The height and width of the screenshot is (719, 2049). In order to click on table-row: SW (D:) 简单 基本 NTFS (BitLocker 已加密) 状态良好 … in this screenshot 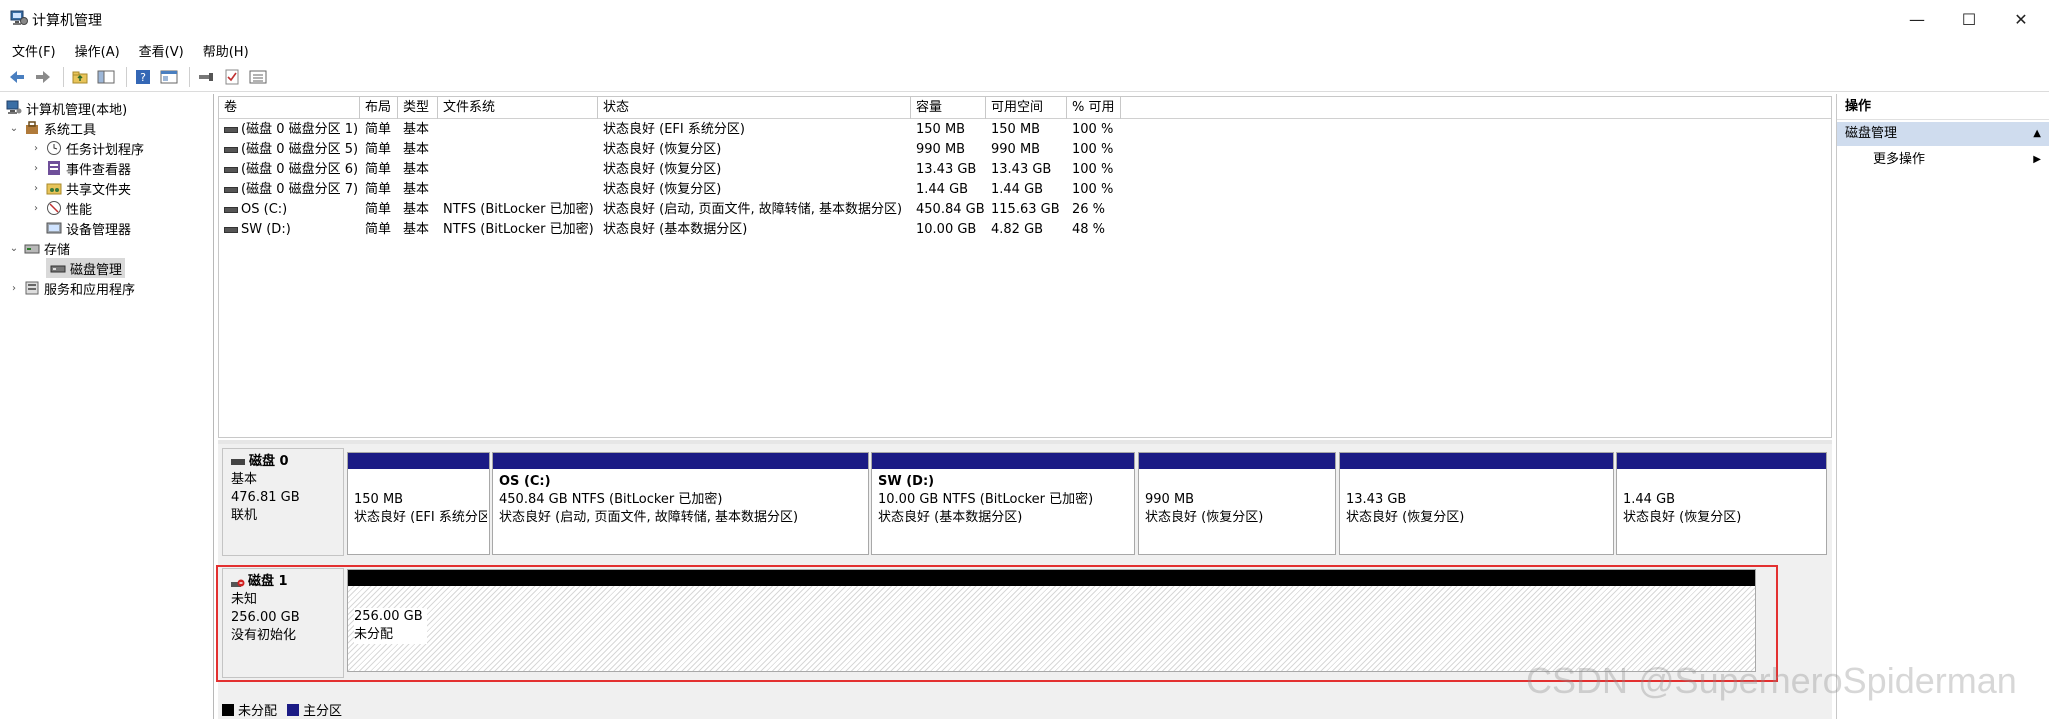, I will do `click(1025, 230)`.